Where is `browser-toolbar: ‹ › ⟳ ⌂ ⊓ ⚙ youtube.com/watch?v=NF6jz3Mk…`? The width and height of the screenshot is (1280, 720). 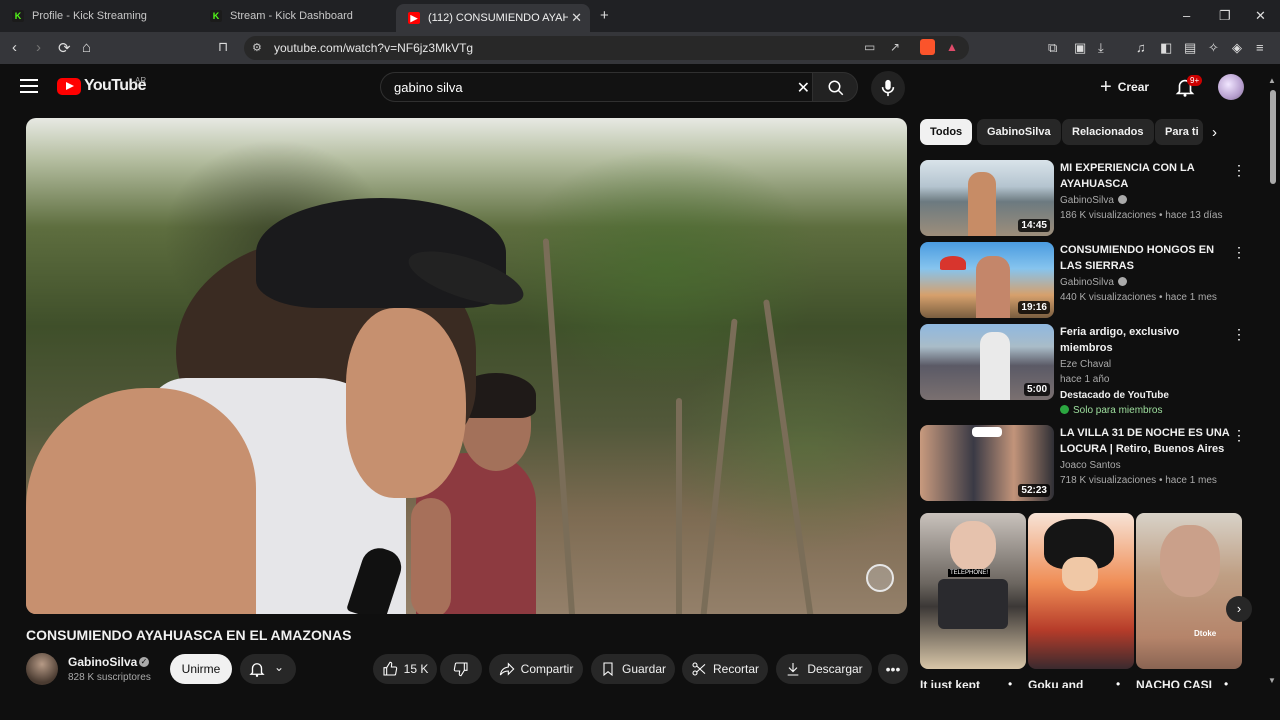 browser-toolbar: ‹ › ⟳ ⌂ ⊓ ⚙ youtube.com/watch?v=NF6jz3Mk… is located at coordinates (640, 48).